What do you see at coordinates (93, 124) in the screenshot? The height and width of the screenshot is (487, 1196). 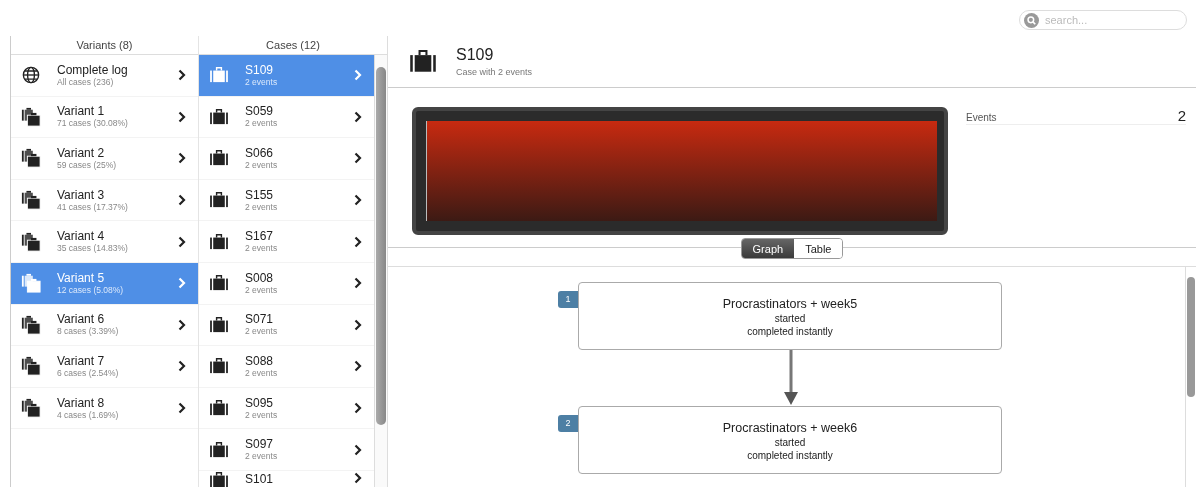 I see `variant-detail: 71 cases (30.08%)` at bounding box center [93, 124].